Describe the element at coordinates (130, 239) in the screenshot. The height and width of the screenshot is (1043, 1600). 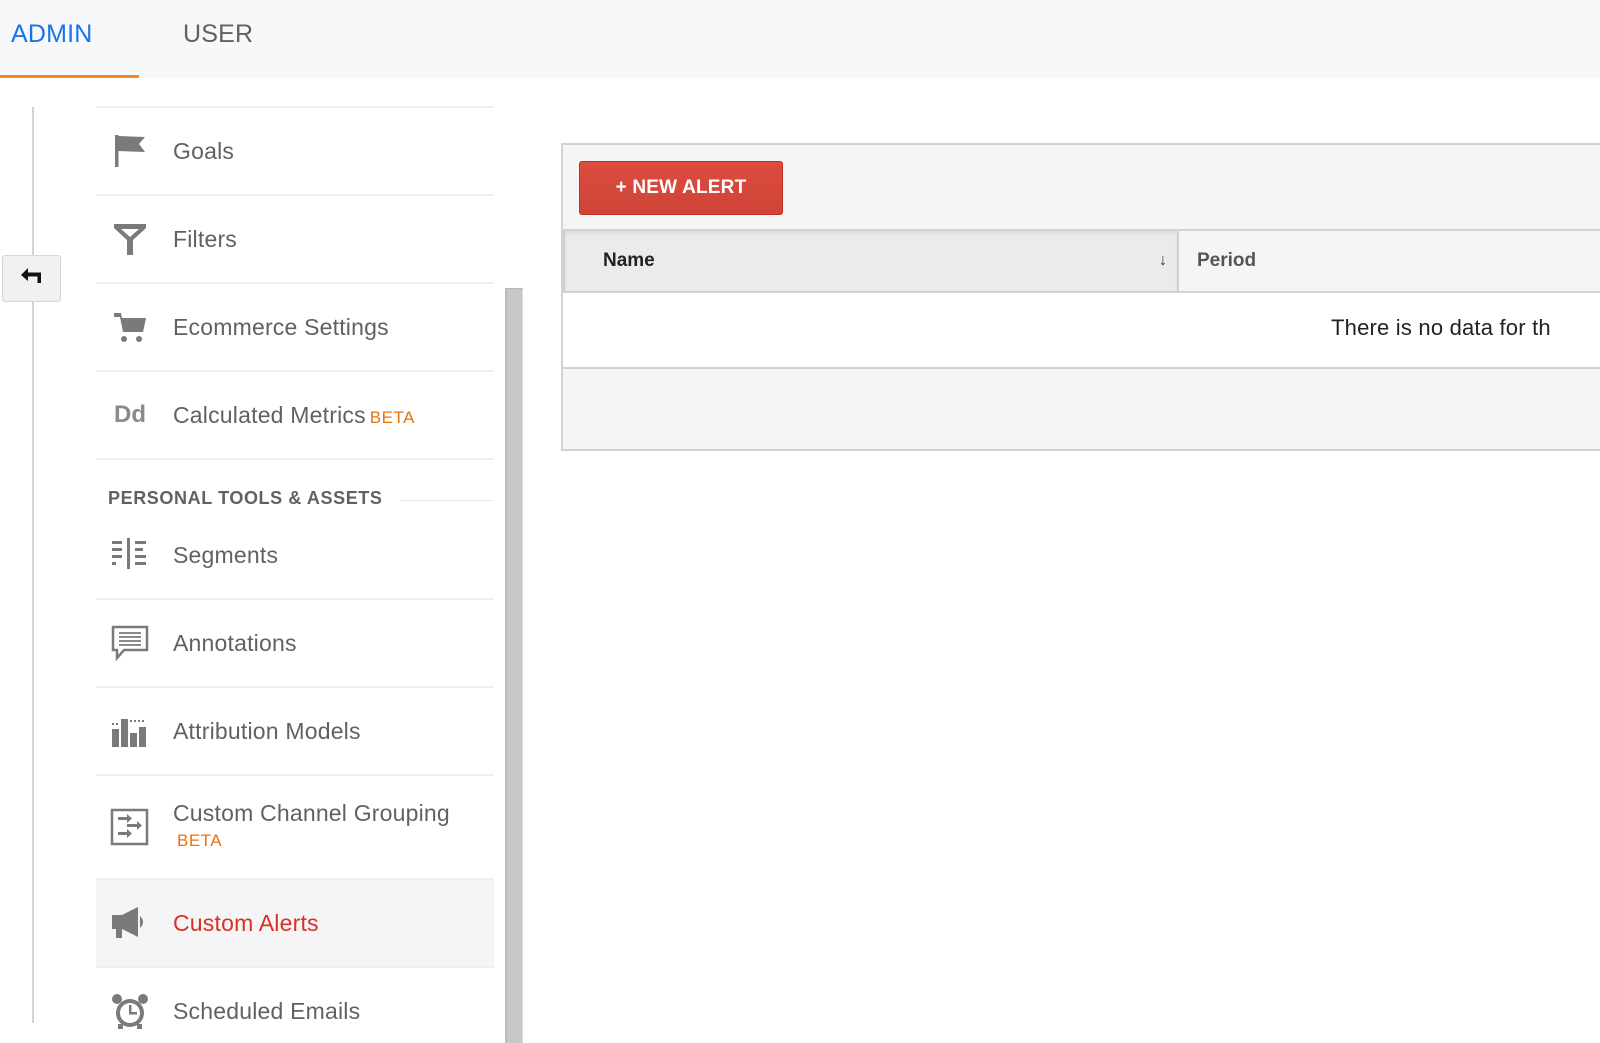
I see `filter-icon` at that location.